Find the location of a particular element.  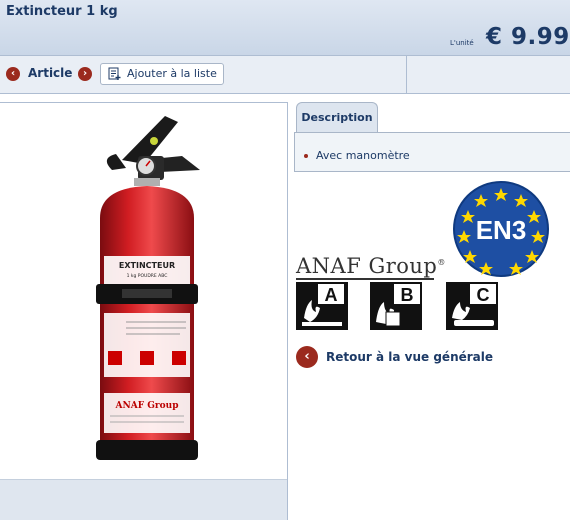

image-panel-footer is located at coordinates (143, 499).